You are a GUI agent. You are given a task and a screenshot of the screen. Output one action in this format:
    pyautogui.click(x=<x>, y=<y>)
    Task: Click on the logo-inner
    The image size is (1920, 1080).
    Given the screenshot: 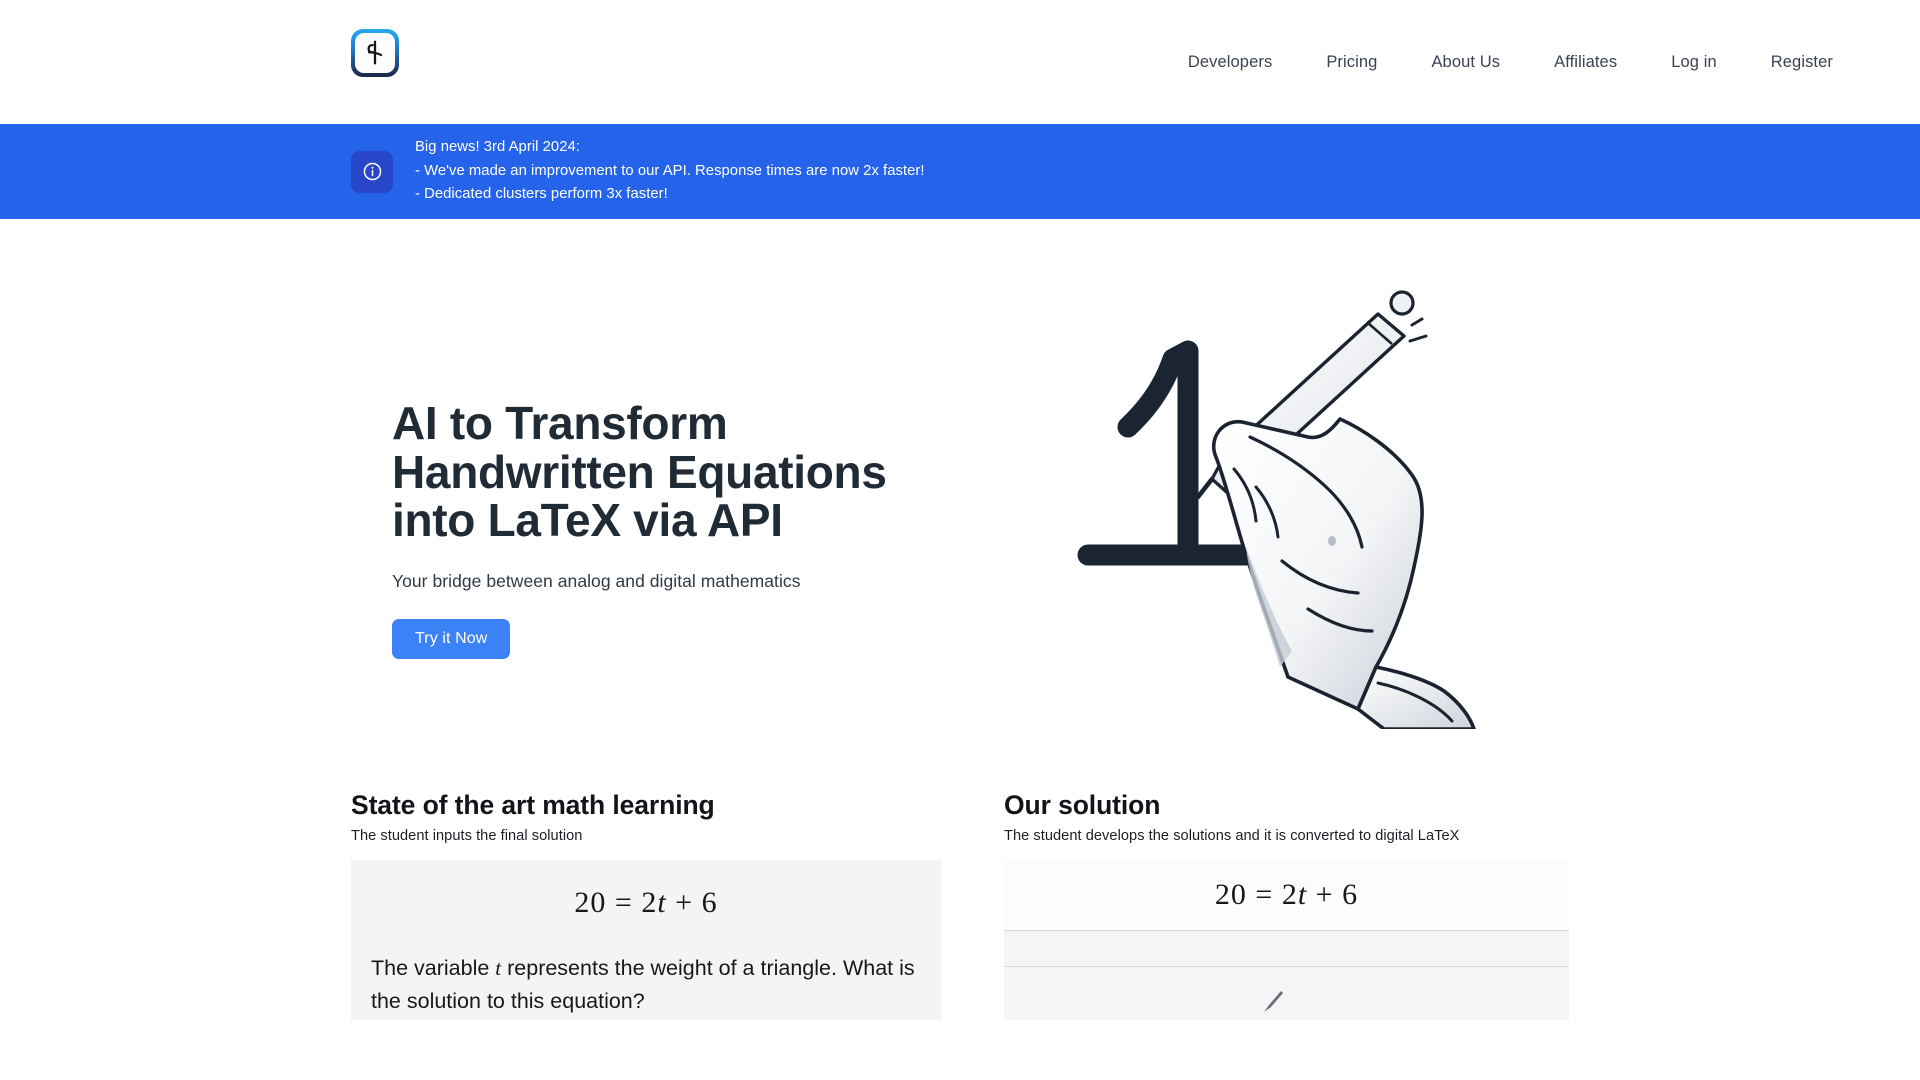 What is the action you would take?
    pyautogui.click(x=375, y=53)
    